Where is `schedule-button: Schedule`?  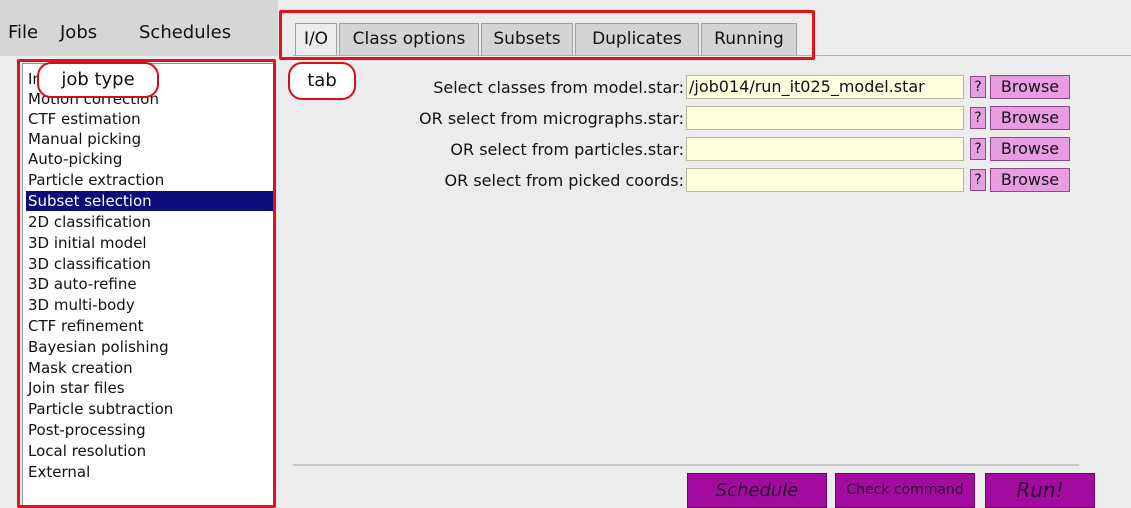 schedule-button: Schedule is located at coordinates (757, 490).